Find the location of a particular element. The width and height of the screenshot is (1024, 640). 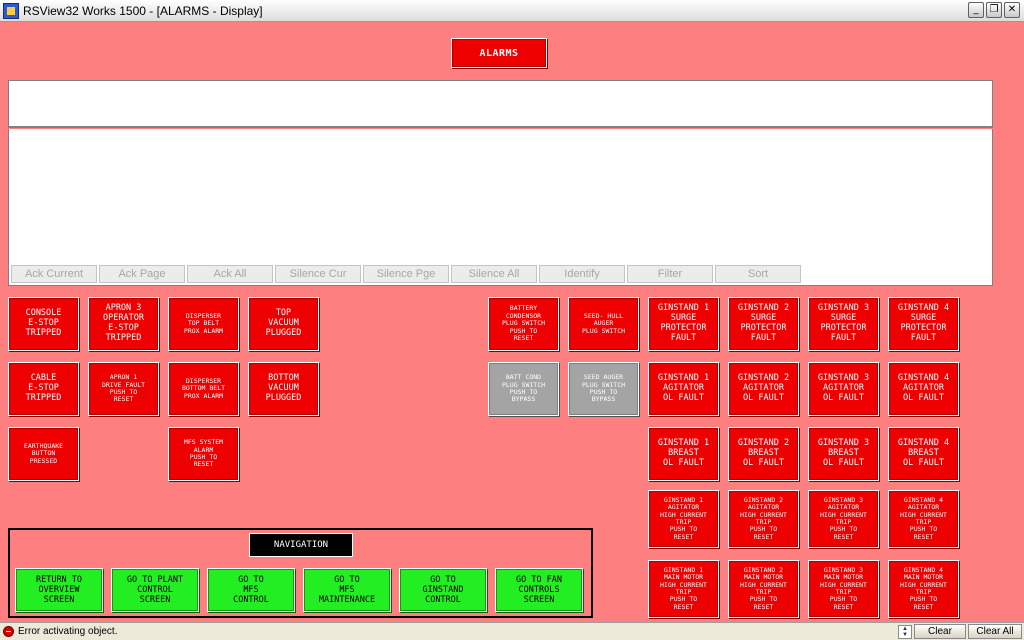

seed-auger-bypass-button: SEED AUGER PLUG SWITCH PUSH TO BYPASS is located at coordinates (603, 389).